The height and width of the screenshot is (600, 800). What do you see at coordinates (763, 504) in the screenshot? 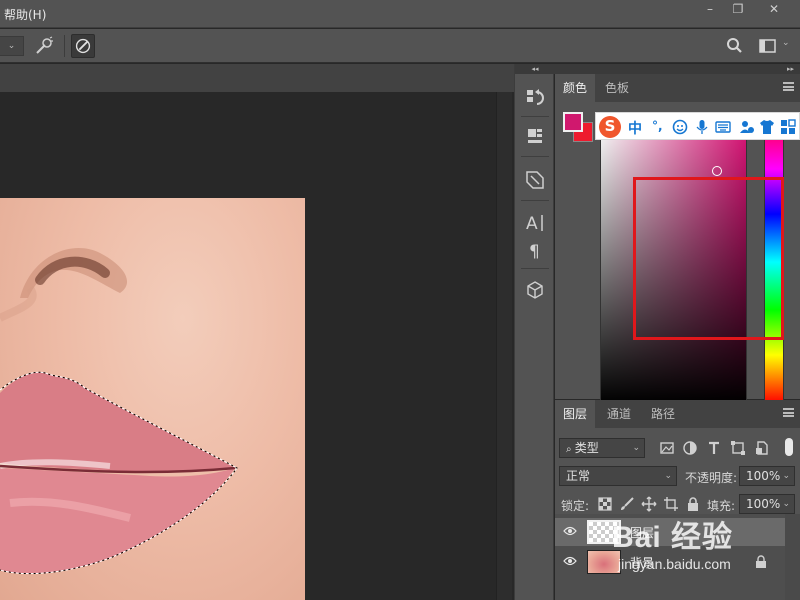
I see `fill-value: 100%` at bounding box center [763, 504].